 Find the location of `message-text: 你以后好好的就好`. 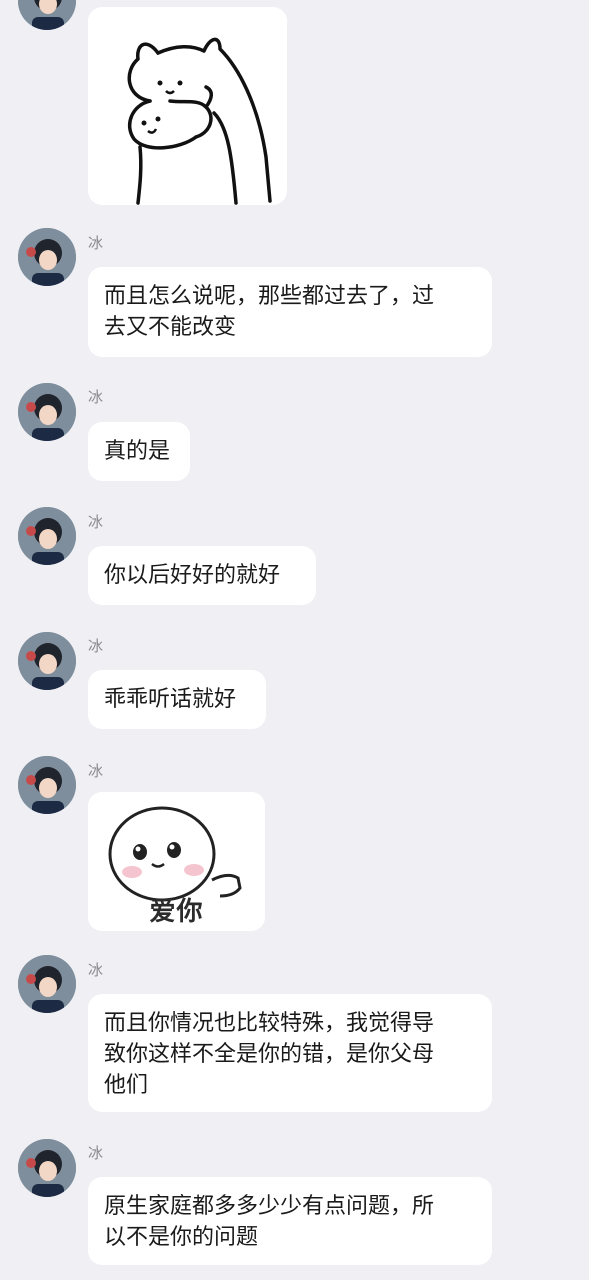

message-text: 你以后好好的就好 is located at coordinates (192, 575).